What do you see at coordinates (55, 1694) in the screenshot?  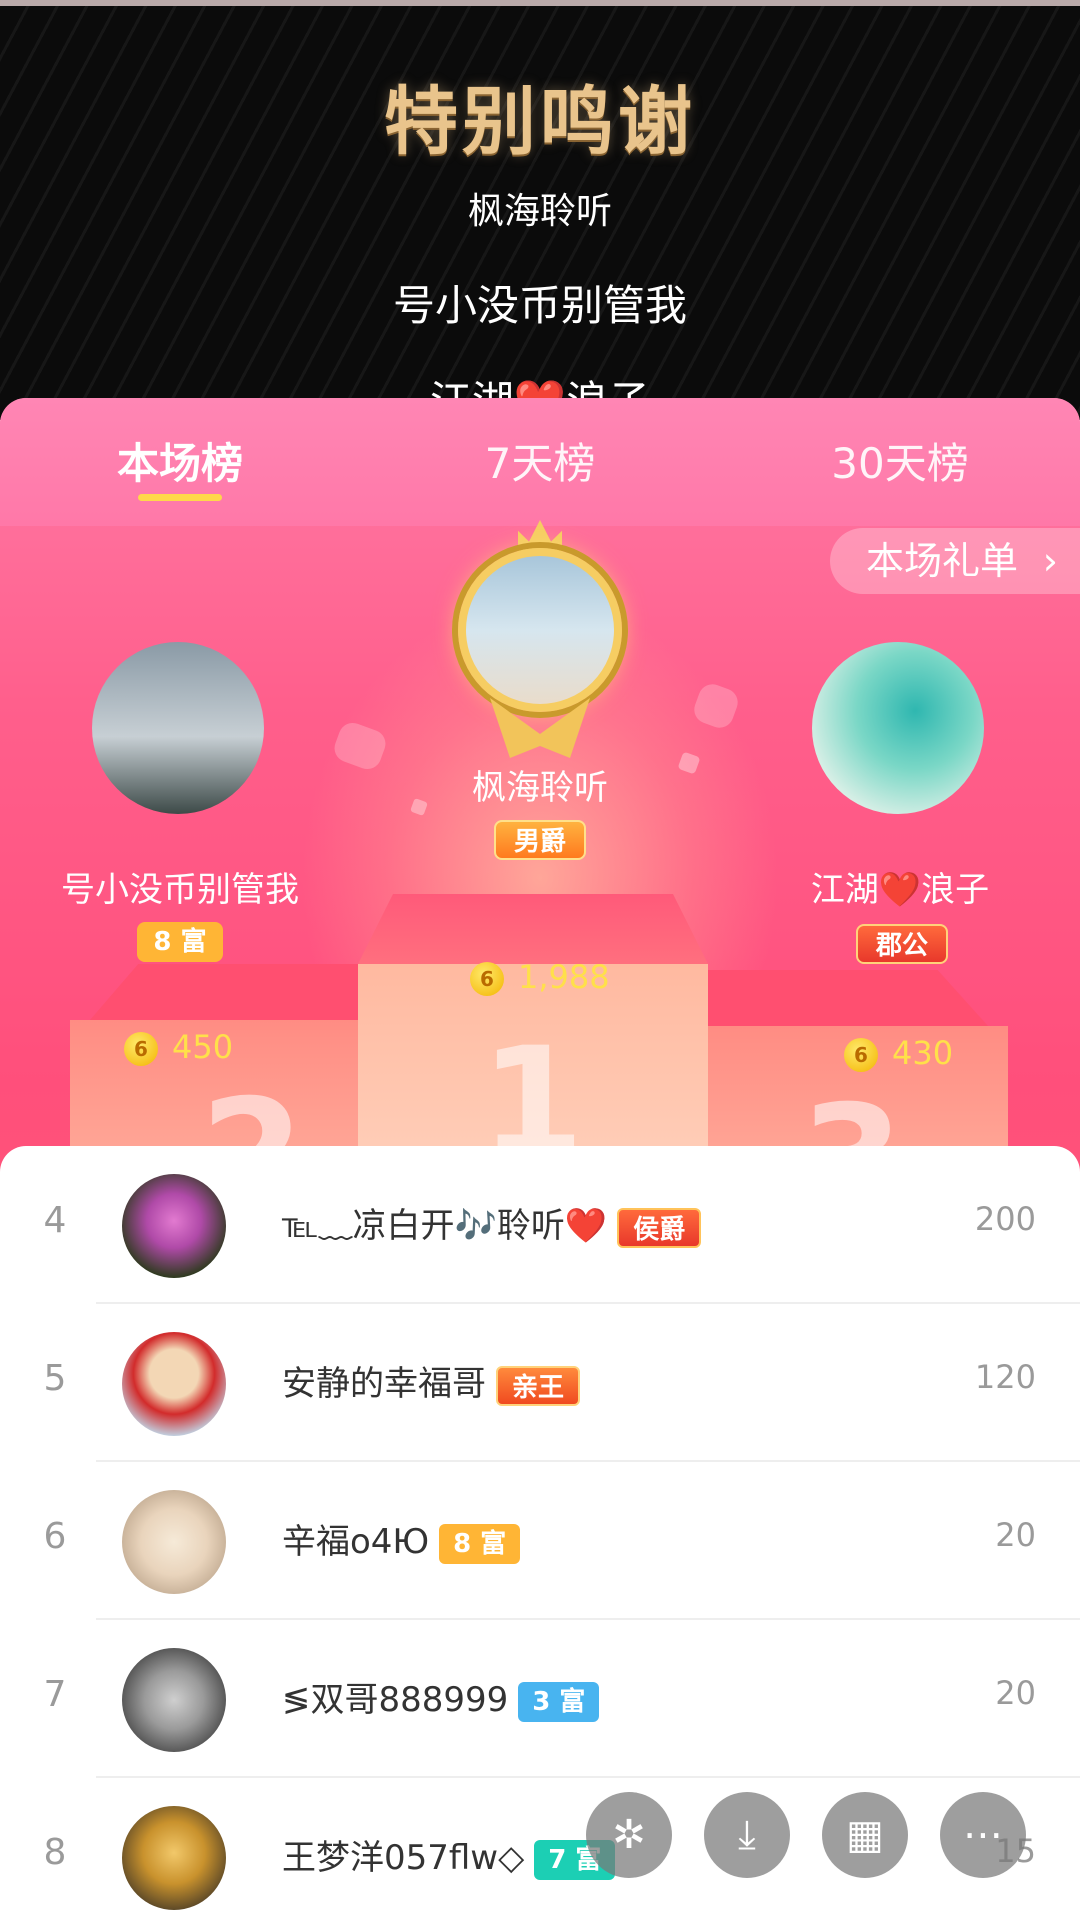 I see `rank-number: 7` at bounding box center [55, 1694].